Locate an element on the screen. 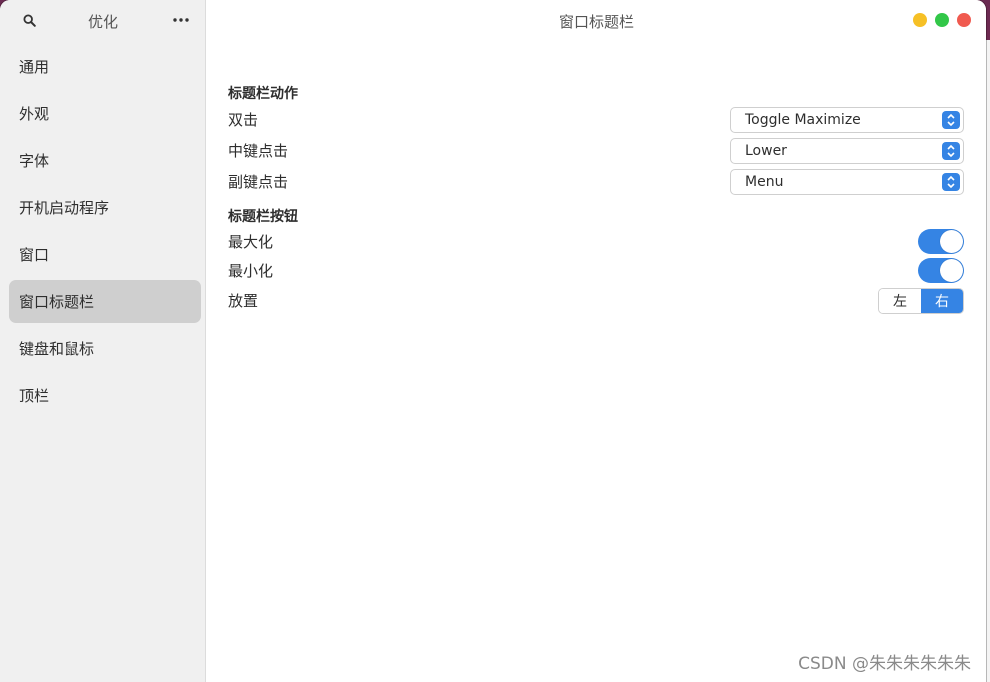 This screenshot has width=990, height=682. setting-label: 中键点击 is located at coordinates (258, 151).